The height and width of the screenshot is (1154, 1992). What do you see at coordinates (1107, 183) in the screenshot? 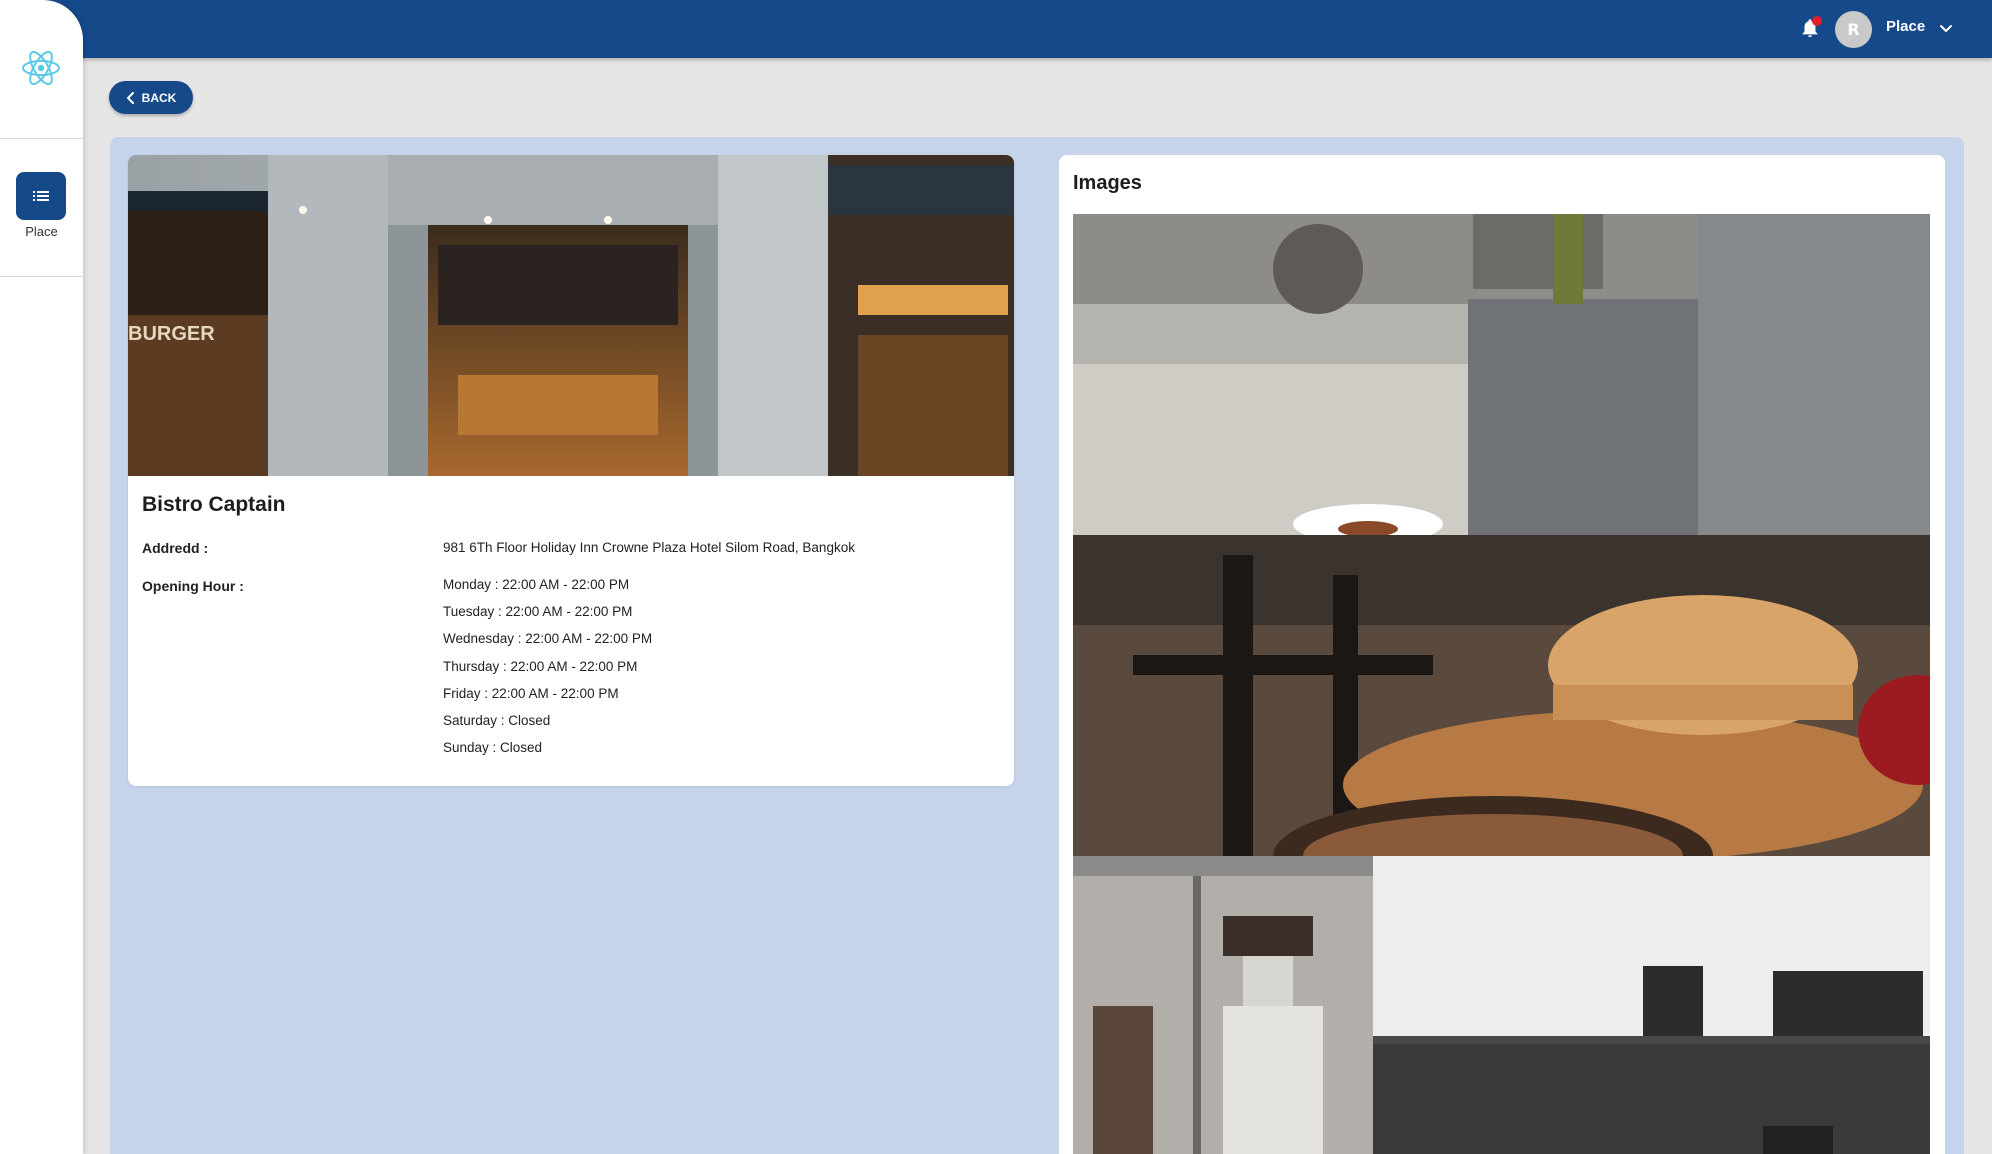
I see `images-title: Images` at bounding box center [1107, 183].